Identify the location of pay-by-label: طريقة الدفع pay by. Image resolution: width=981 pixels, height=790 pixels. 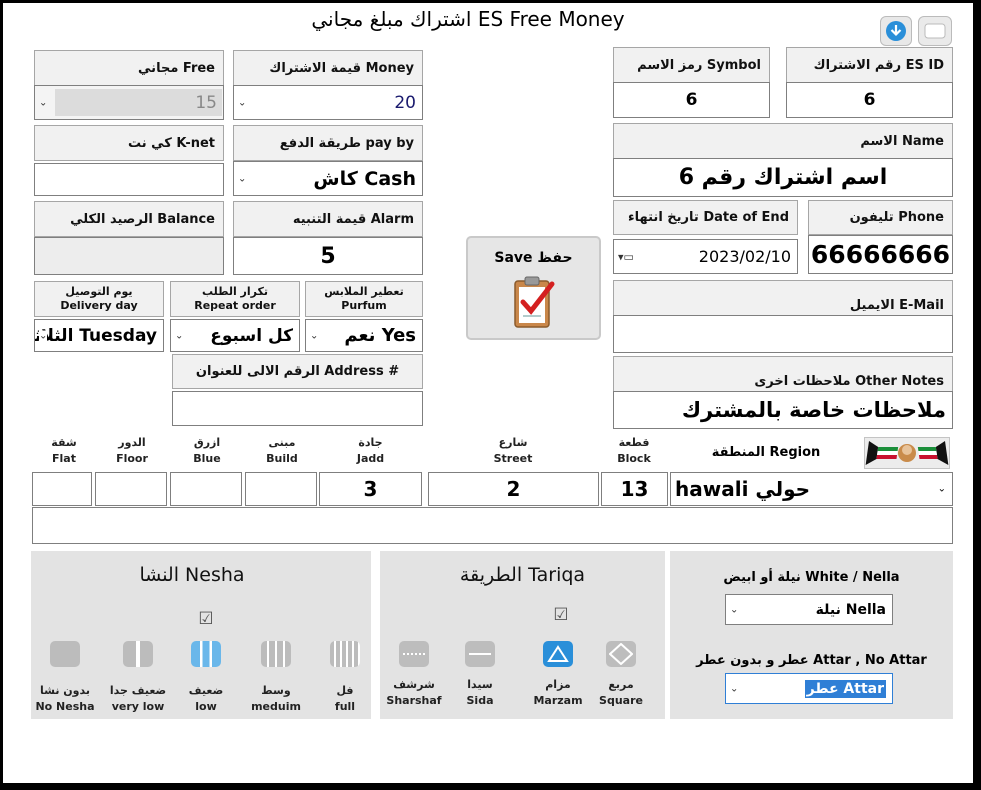
(328, 143).